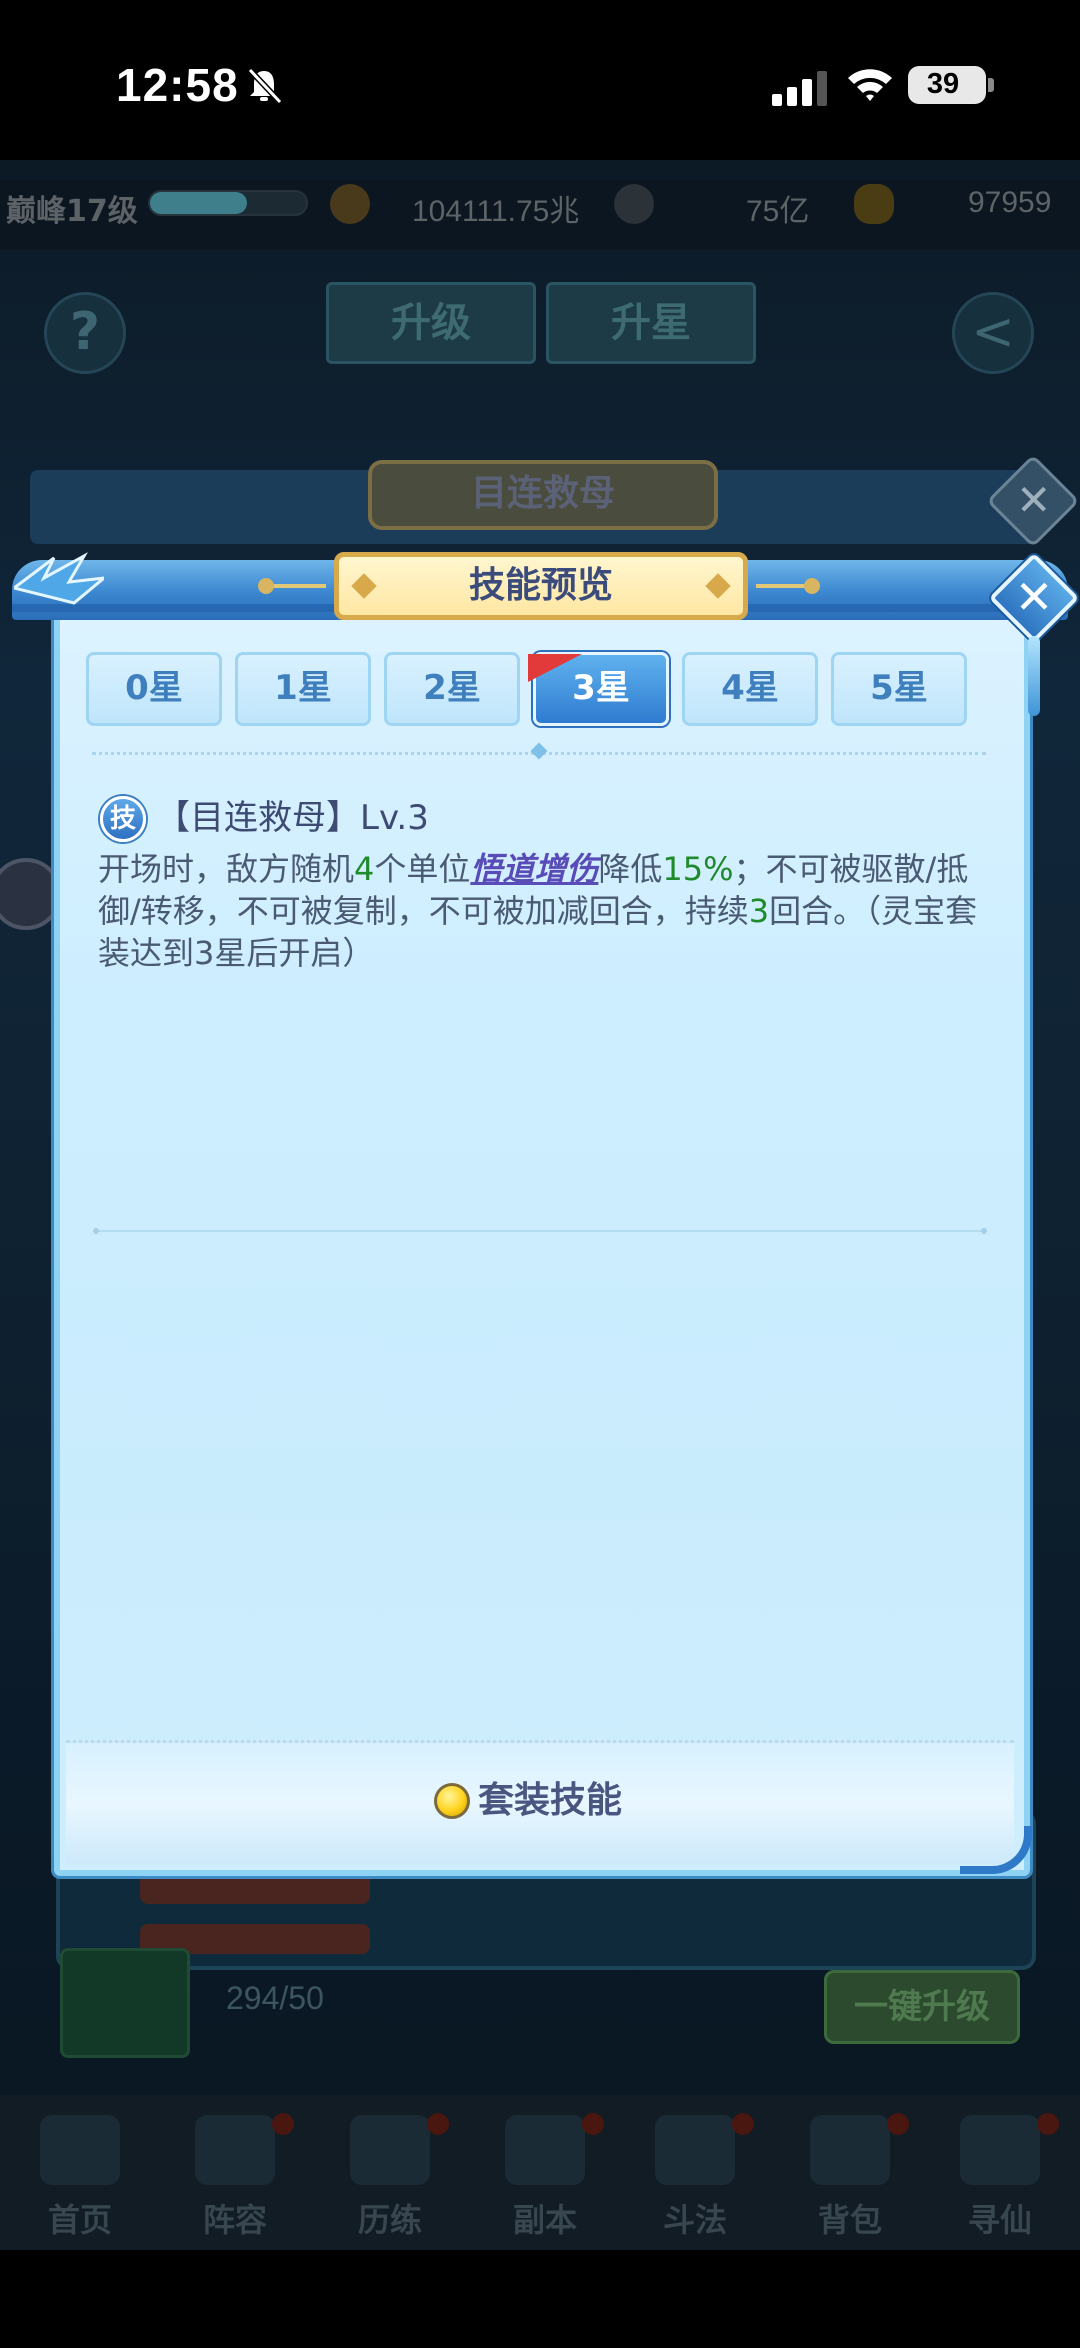 Image resolution: width=1080 pixels, height=2348 pixels. I want to click on highlight-value: 4, so click(364, 869).